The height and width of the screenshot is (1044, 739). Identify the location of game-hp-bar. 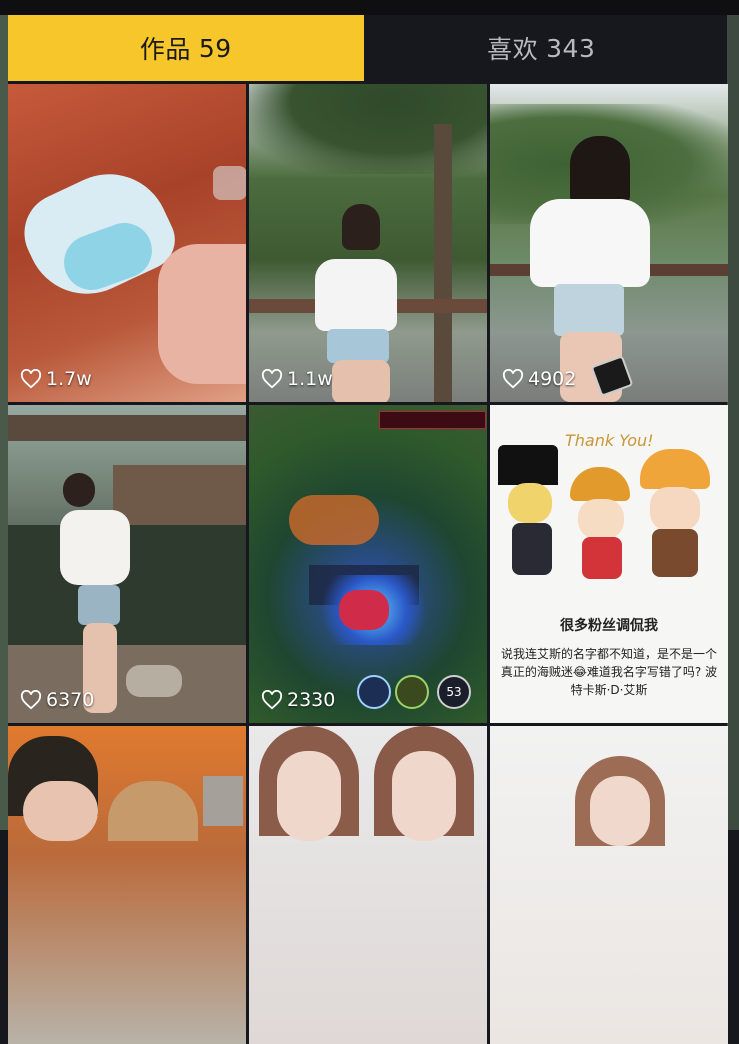
(432, 420).